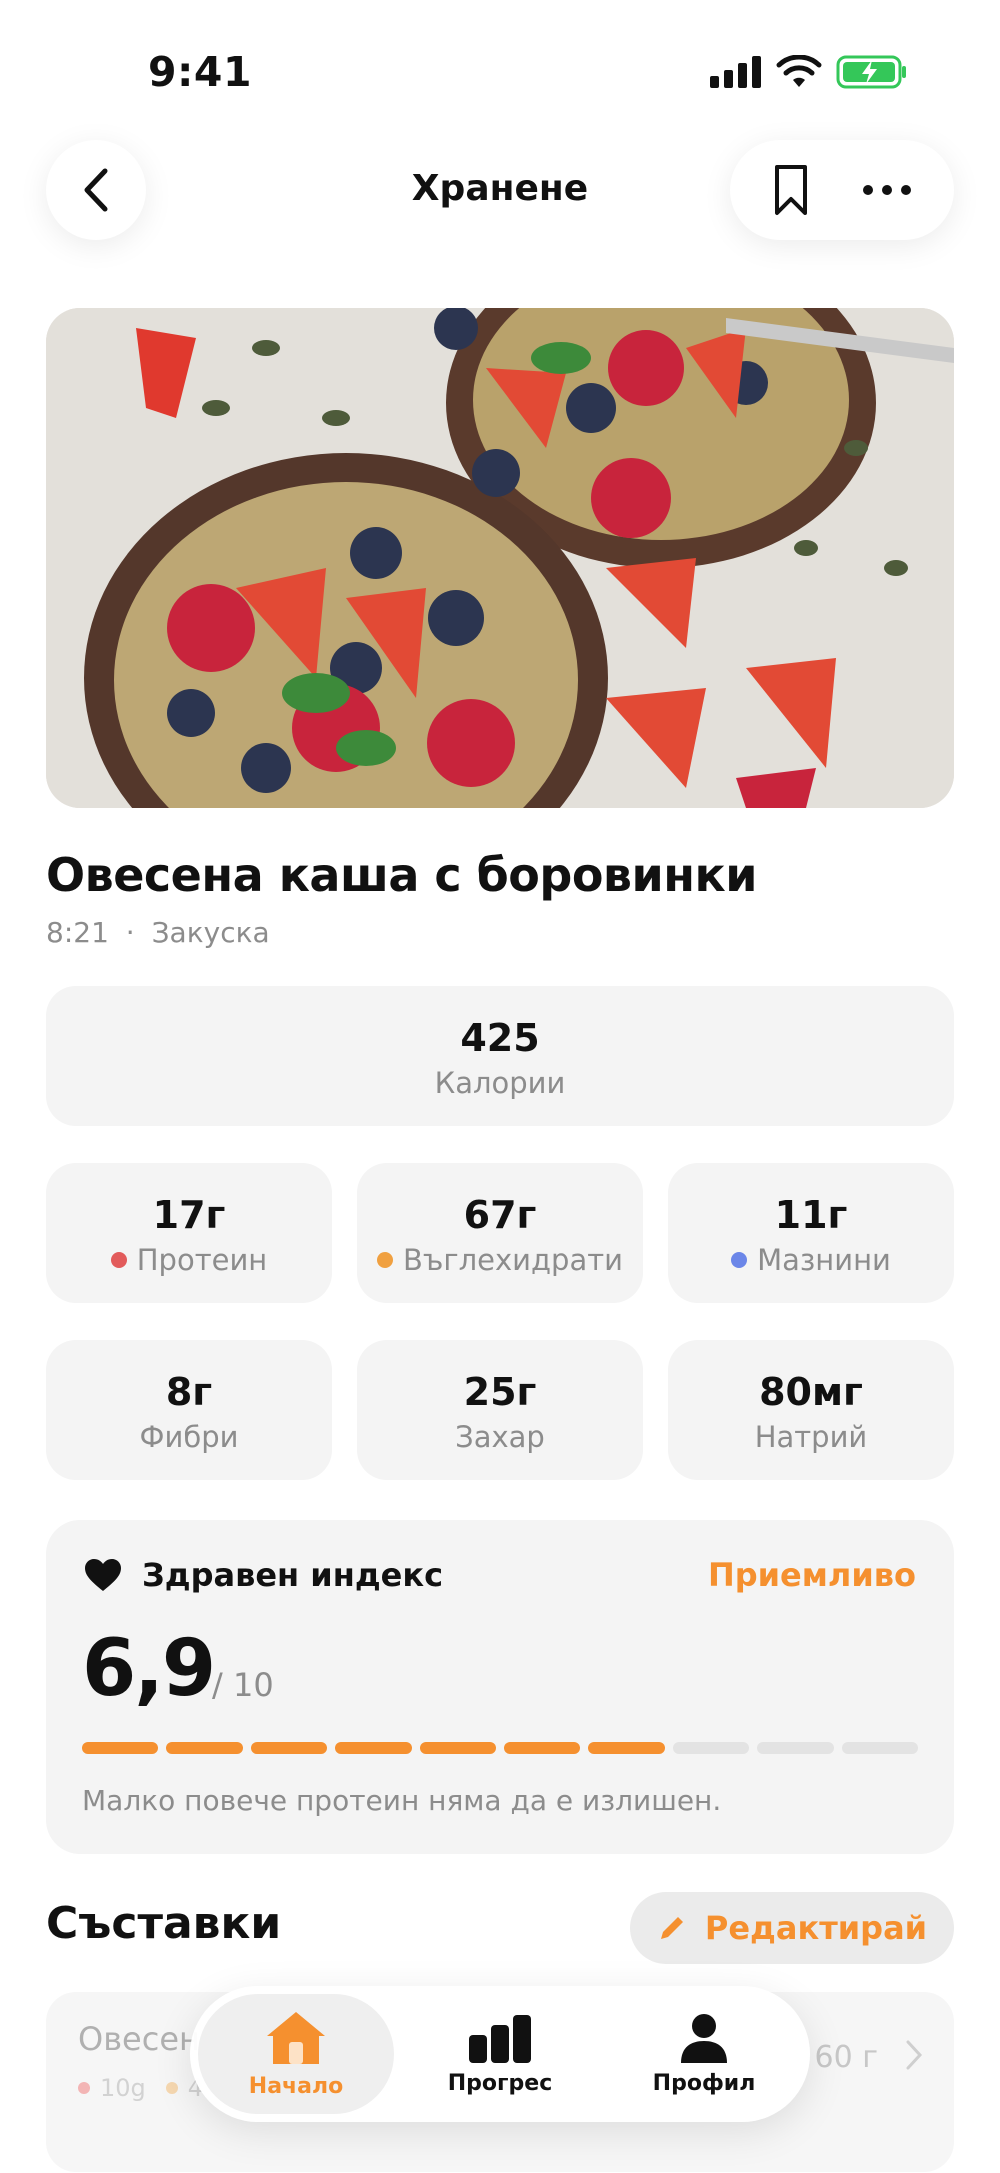  Describe the element at coordinates (296, 2086) in the screenshot. I see `tab-label: Начало` at that location.